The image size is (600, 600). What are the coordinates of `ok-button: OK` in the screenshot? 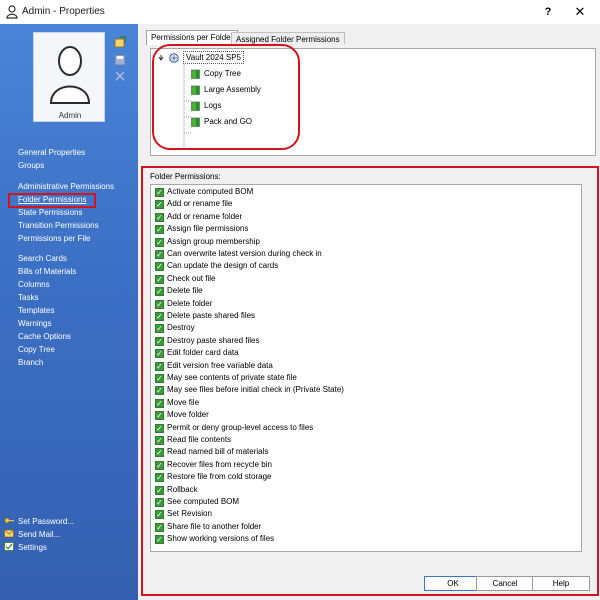 It's located at (453, 583).